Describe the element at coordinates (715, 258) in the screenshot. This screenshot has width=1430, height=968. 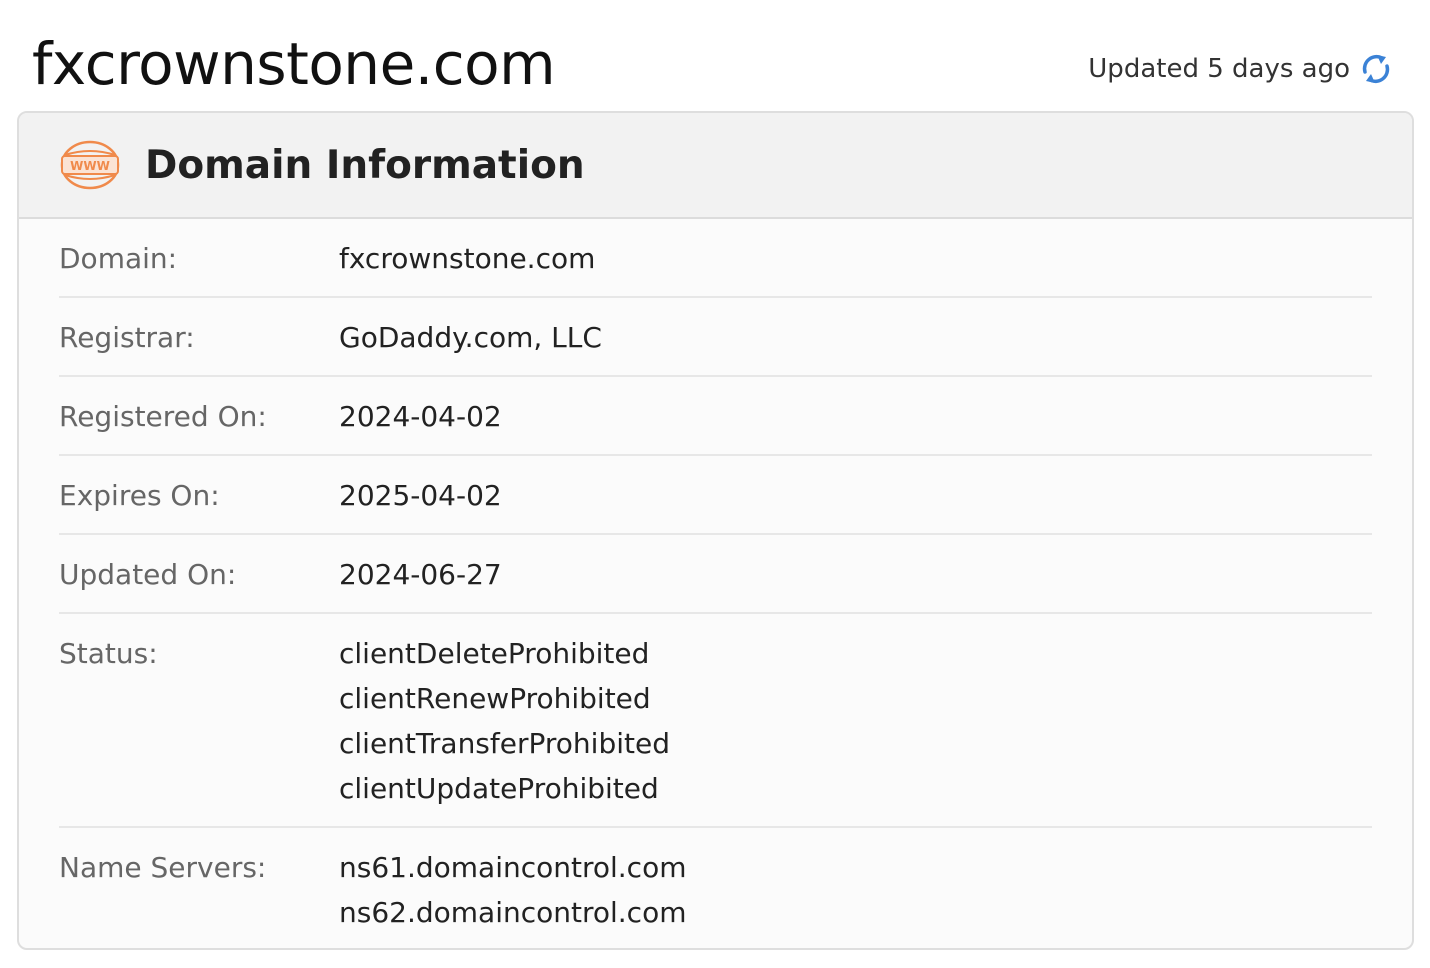
I see `info-row-domain: Domain: fxcrownstone.com` at that location.